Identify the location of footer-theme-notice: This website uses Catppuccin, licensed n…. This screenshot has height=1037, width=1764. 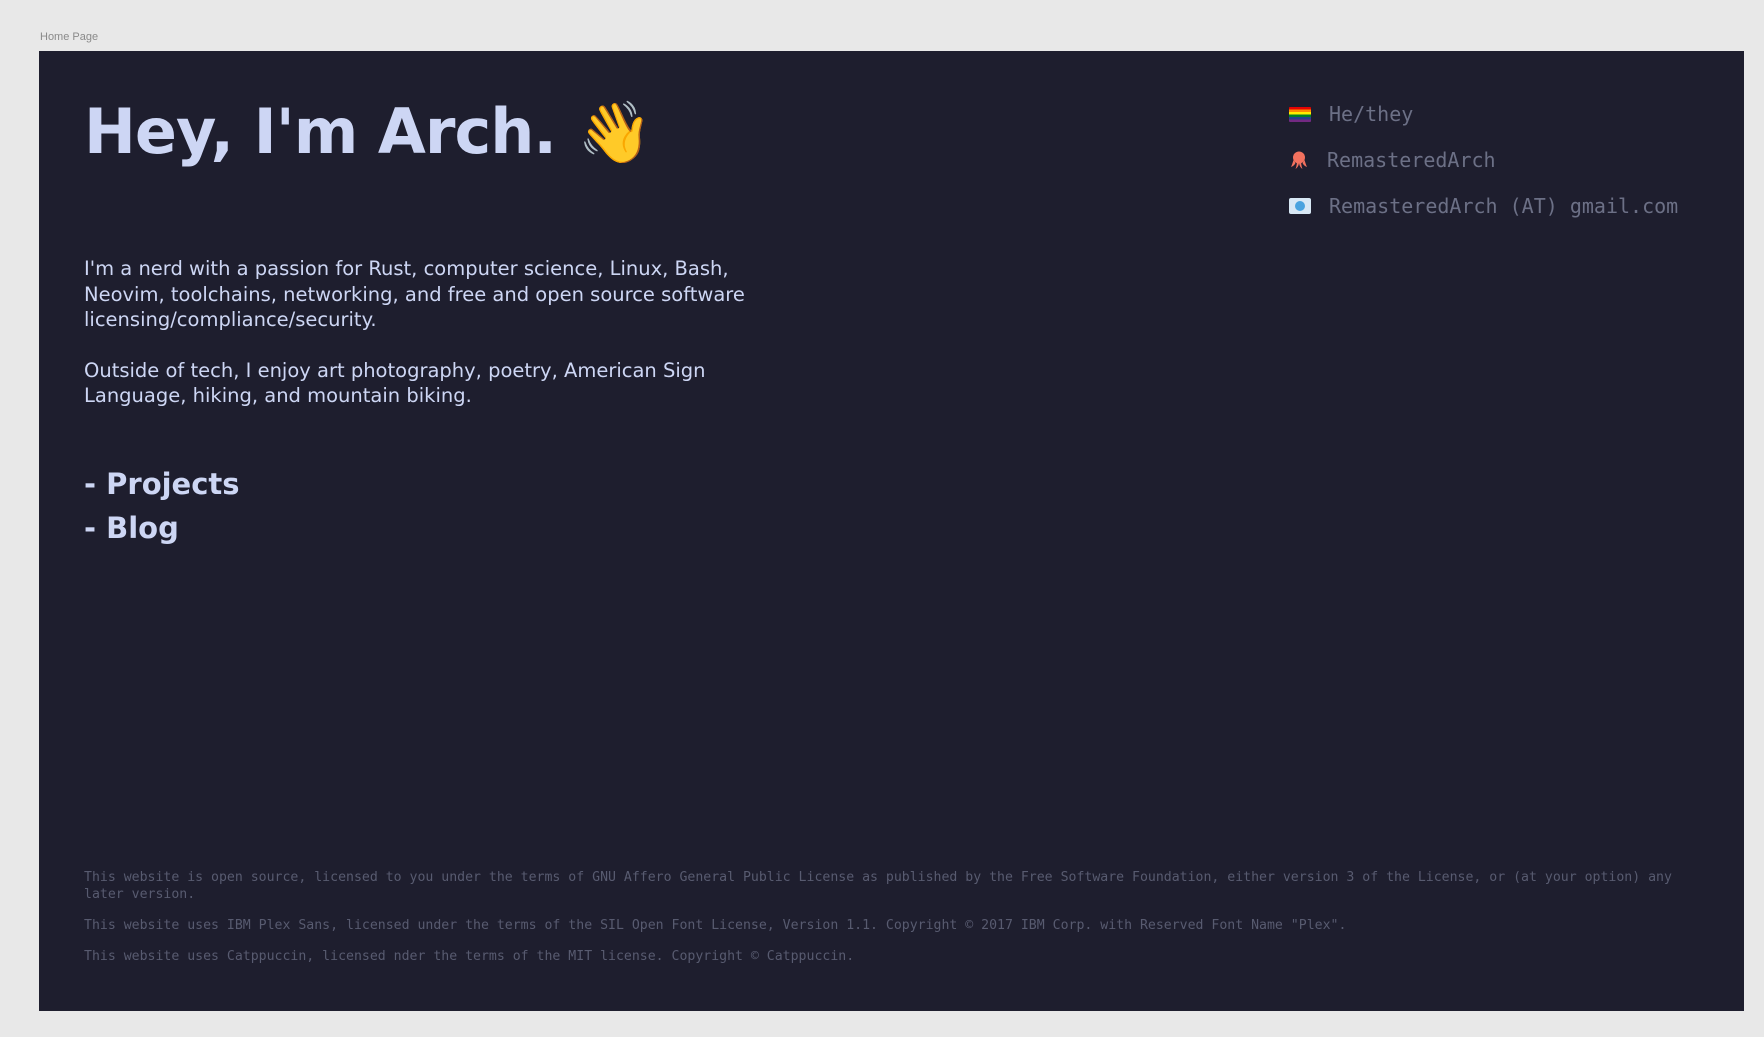
(469, 956).